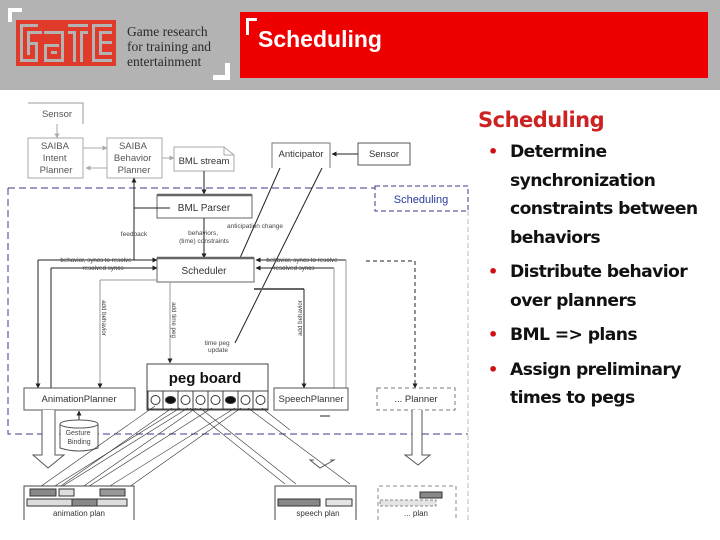 Image resolution: width=720 pixels, height=540 pixels. What do you see at coordinates (48, 439) in the screenshot?
I see `arrow-animation-to-plan` at bounding box center [48, 439].